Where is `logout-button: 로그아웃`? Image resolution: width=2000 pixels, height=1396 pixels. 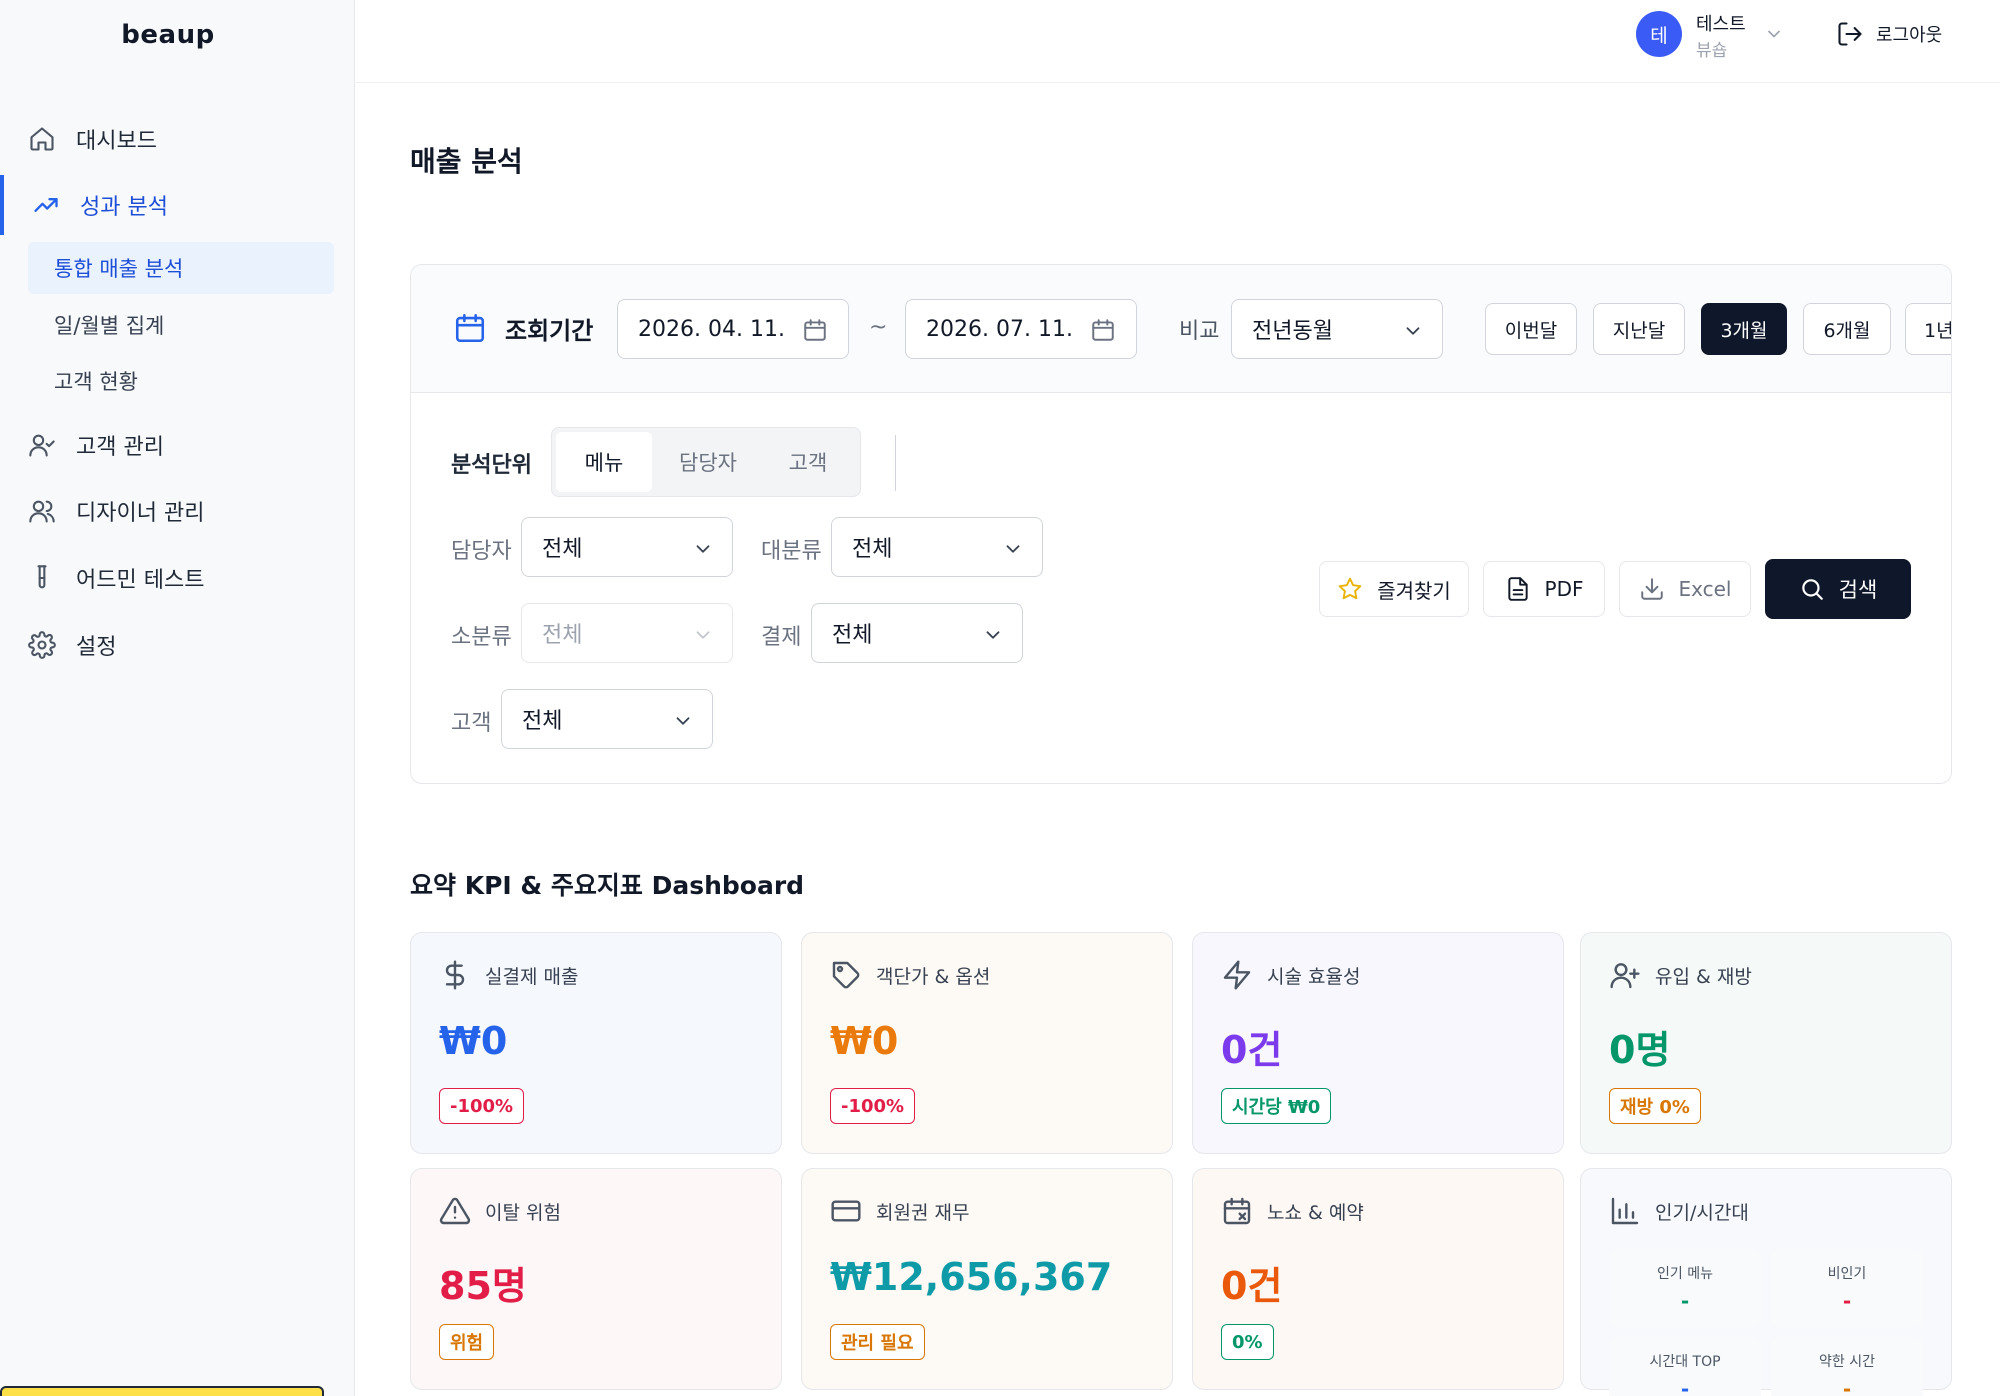 logout-button: 로그아웃 is located at coordinates (1889, 34).